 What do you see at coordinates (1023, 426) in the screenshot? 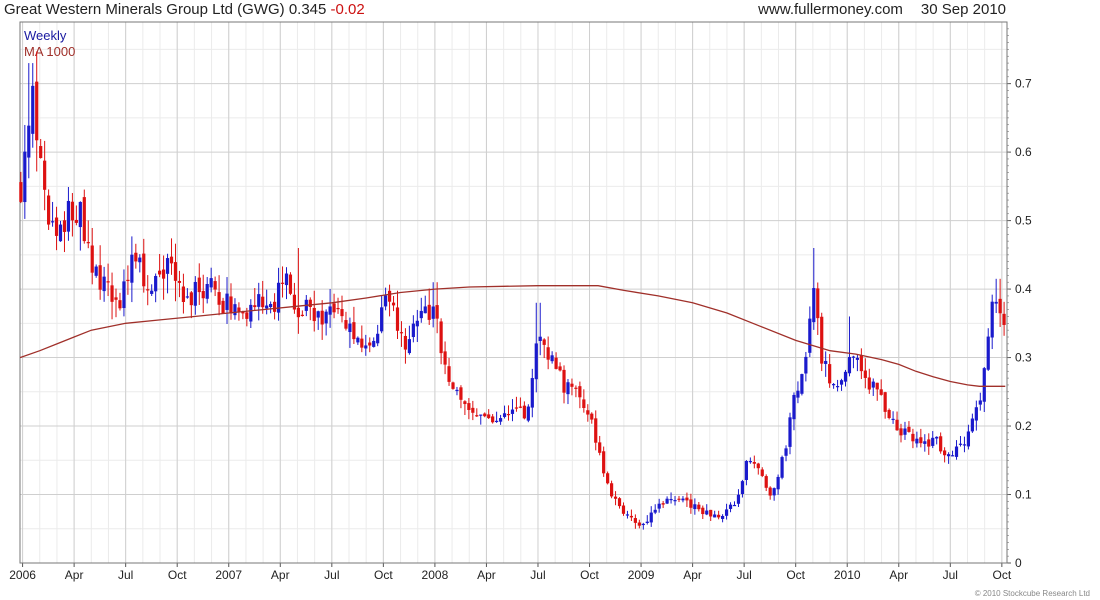
I see `y-tick-label: 0.2` at bounding box center [1023, 426].